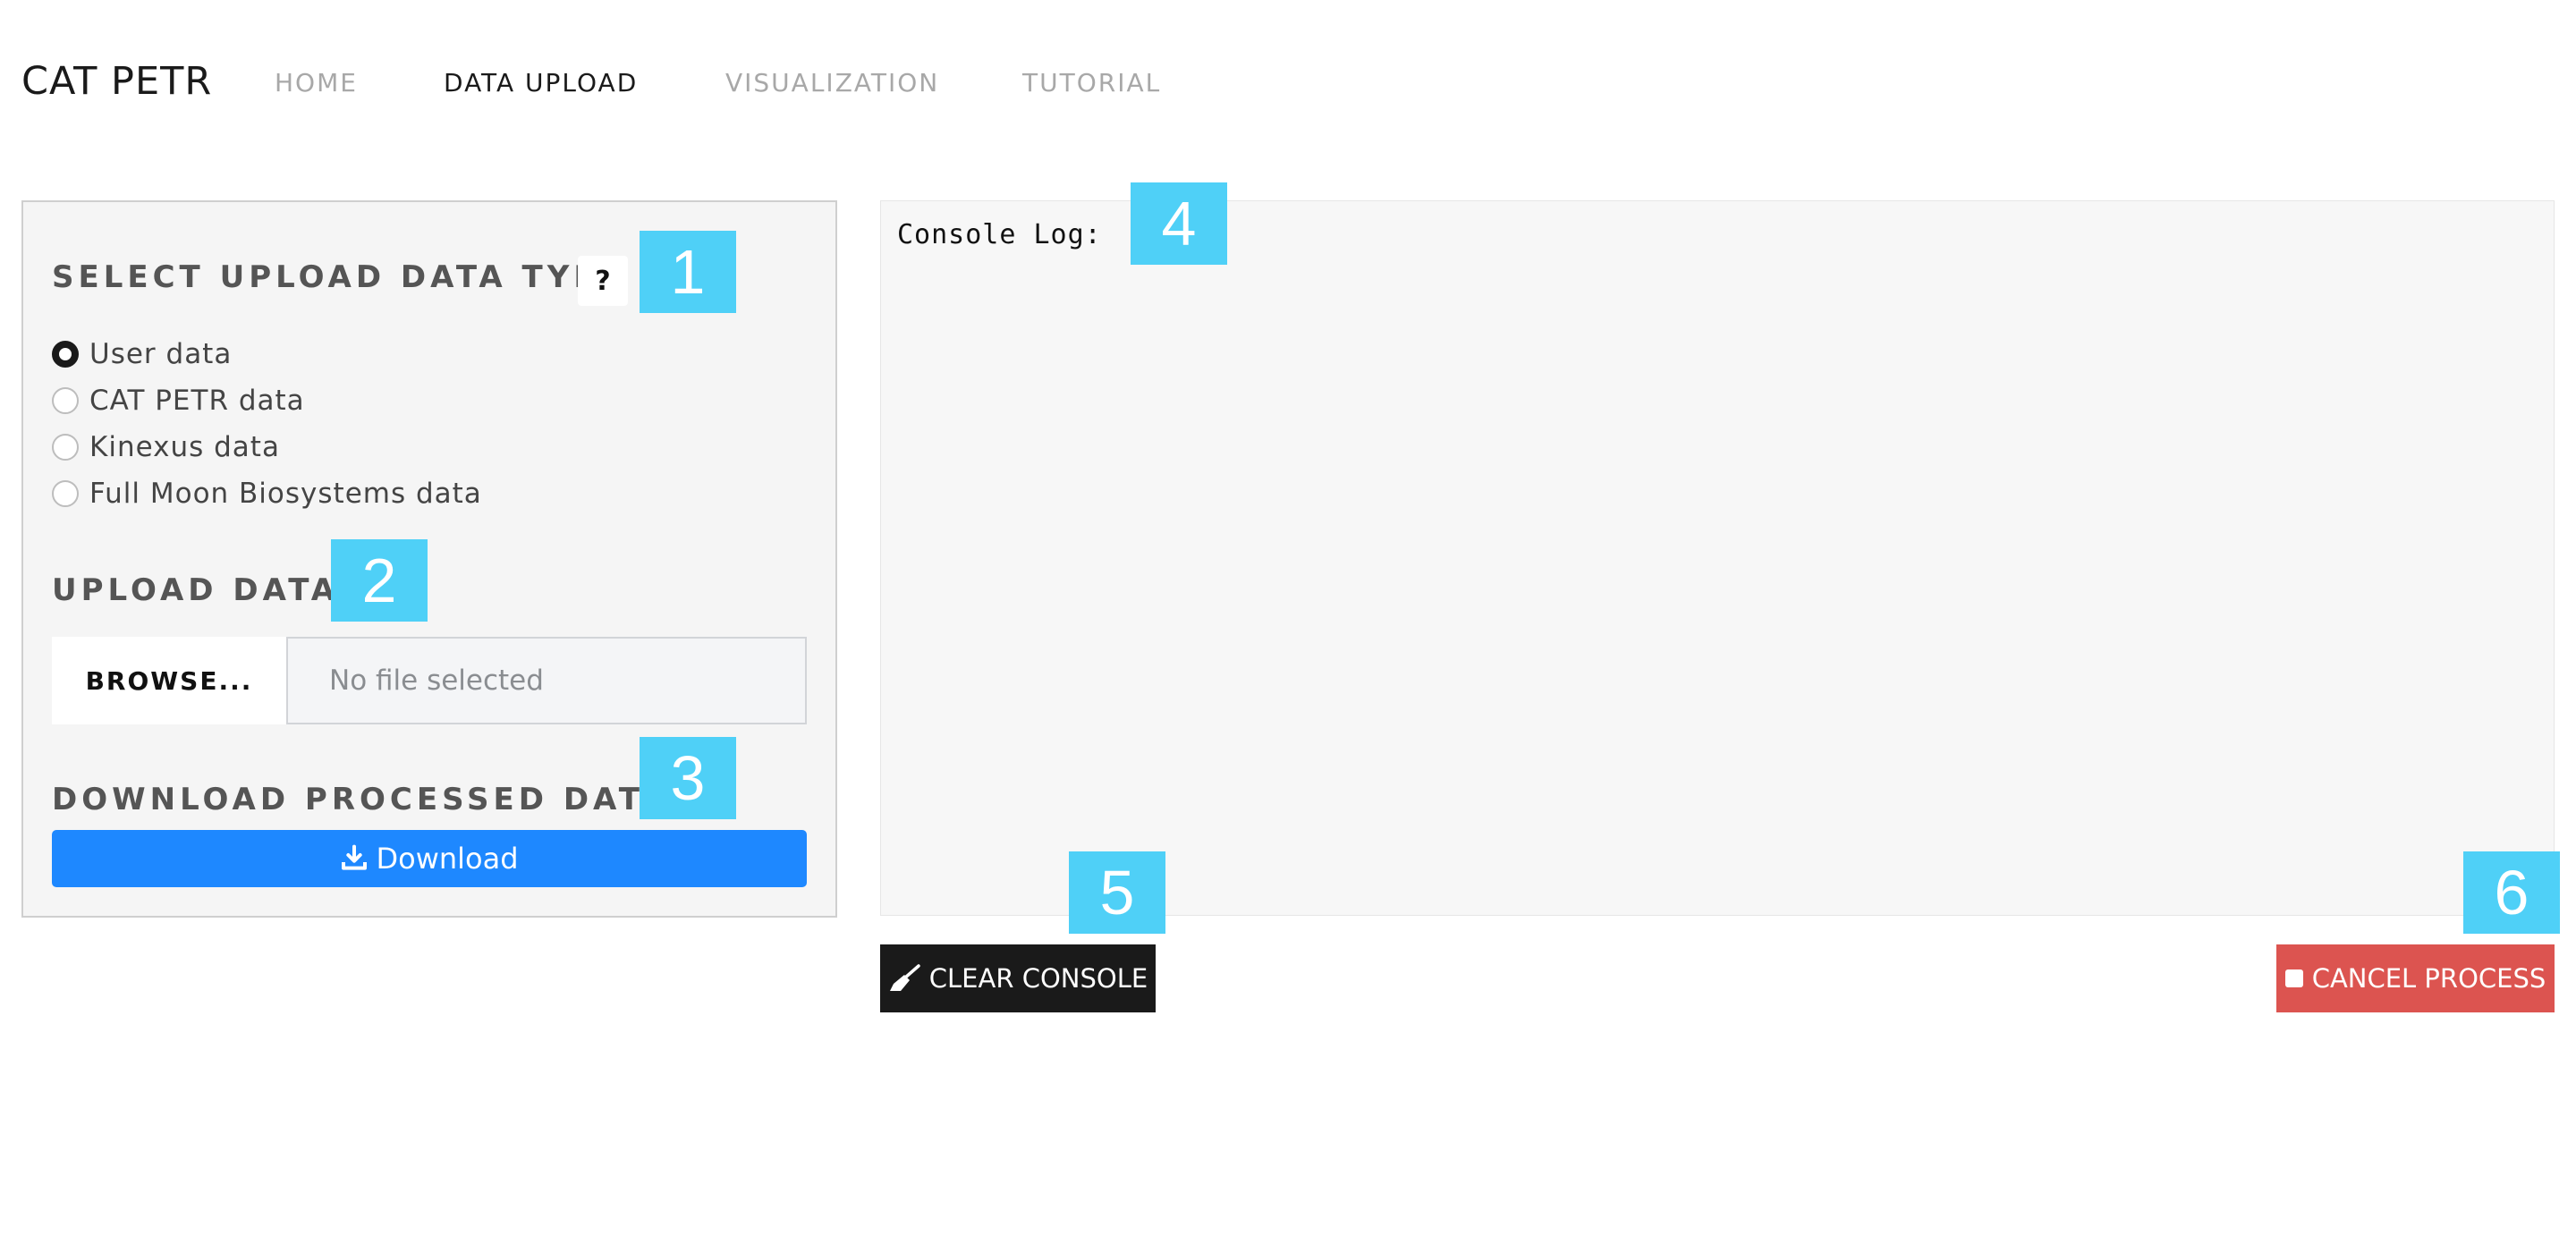 Image resolution: width=2576 pixels, height=1236 pixels. What do you see at coordinates (1117, 893) in the screenshot?
I see `annotation-badge-5: 5` at bounding box center [1117, 893].